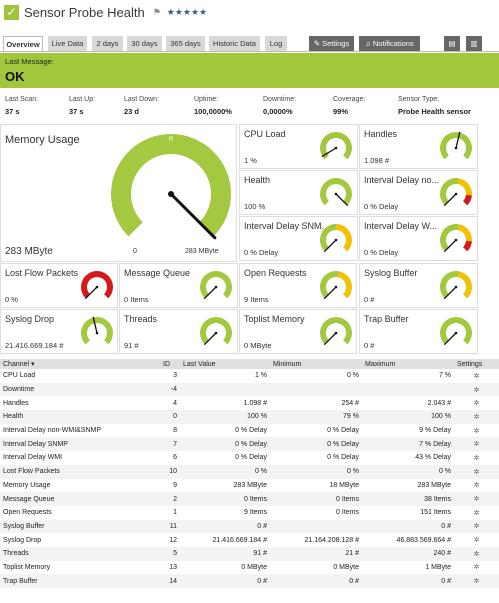 The height and width of the screenshot is (603, 499). What do you see at coordinates (418, 331) in the screenshot?
I see `gauge-trap-buffer: Trap Buffer 0 #` at bounding box center [418, 331].